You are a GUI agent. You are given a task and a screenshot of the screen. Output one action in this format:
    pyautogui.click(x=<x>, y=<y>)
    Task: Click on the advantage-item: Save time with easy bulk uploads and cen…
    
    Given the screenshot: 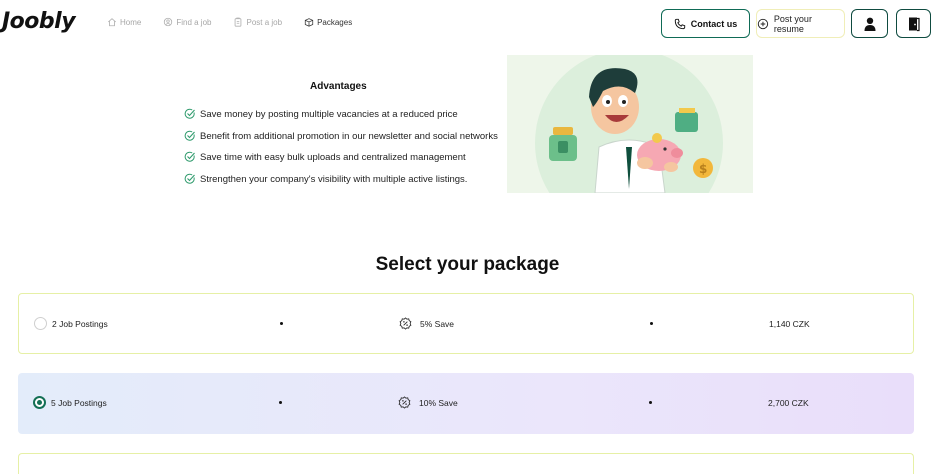 What is the action you would take?
    pyautogui.click(x=341, y=163)
    